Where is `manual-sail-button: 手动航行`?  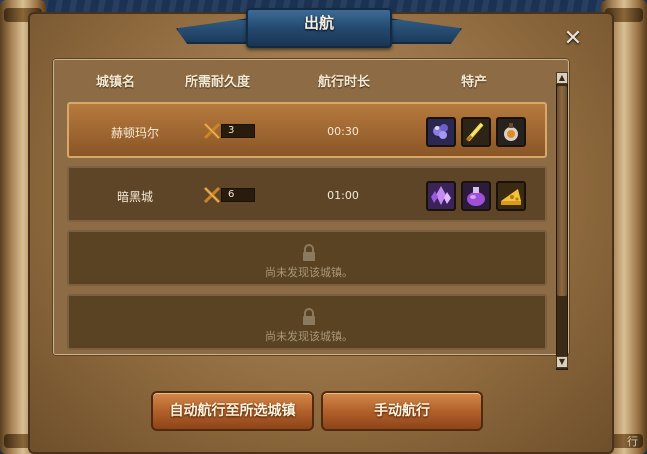 manual-sail-button: 手动航行 is located at coordinates (402, 411).